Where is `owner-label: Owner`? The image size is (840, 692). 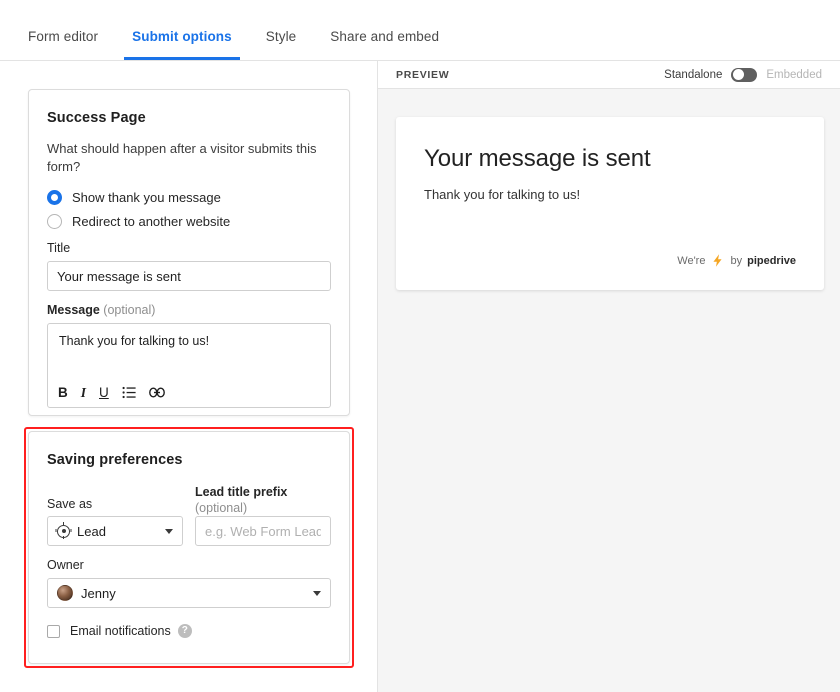 owner-label: Owner is located at coordinates (65, 565).